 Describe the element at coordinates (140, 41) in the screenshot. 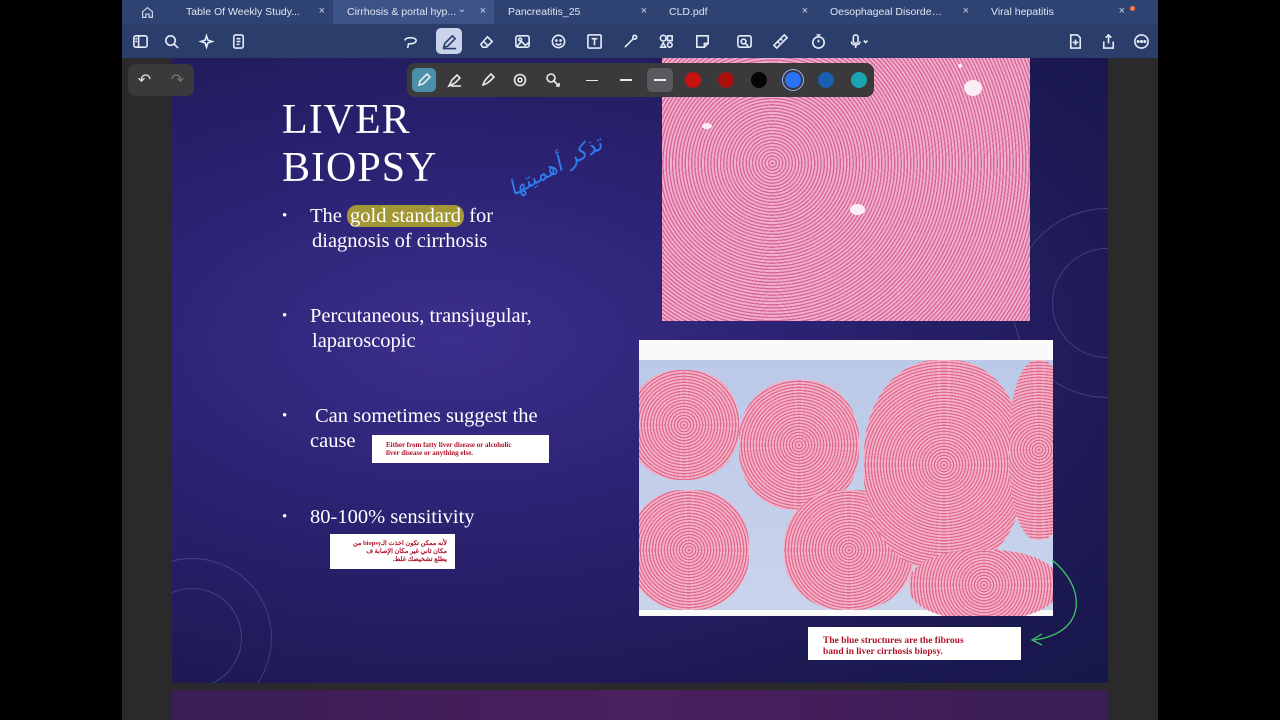

I see `sidebar-icon` at that location.